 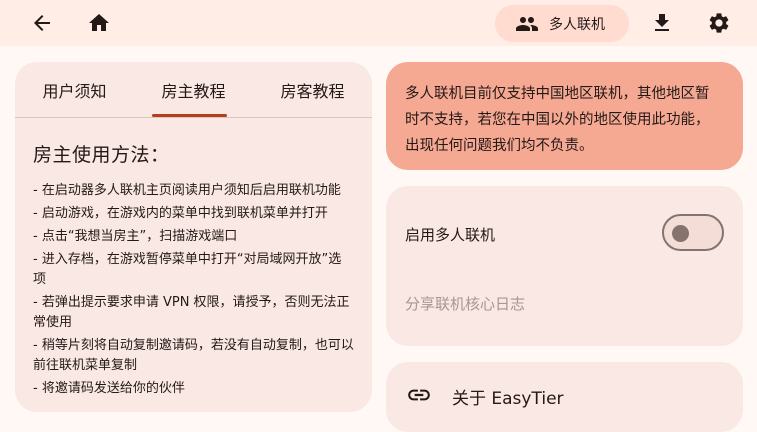 What do you see at coordinates (187, 269) in the screenshot?
I see `guide-step: - 进入存档，在游戏暂停菜单中打开“对局域网开放”选项` at bounding box center [187, 269].